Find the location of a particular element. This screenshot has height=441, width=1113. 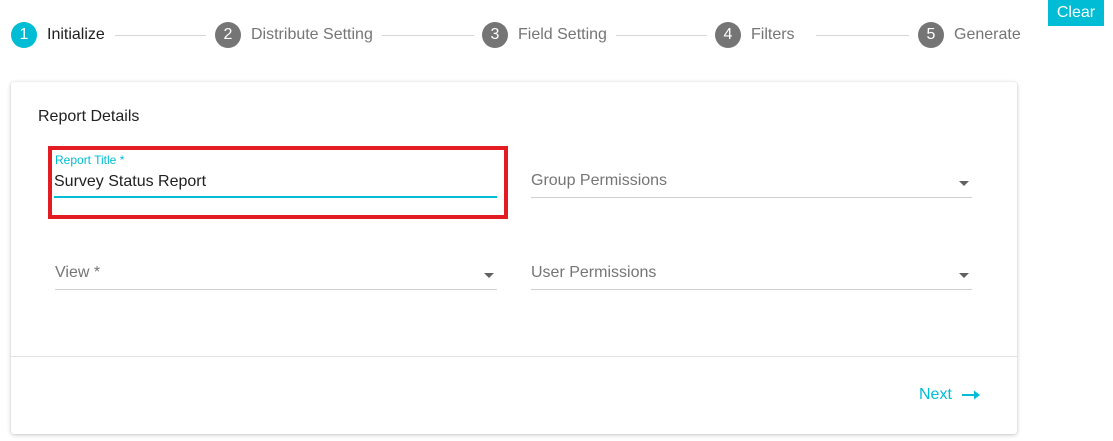

step-number-badge: 1 is located at coordinates (24, 35).